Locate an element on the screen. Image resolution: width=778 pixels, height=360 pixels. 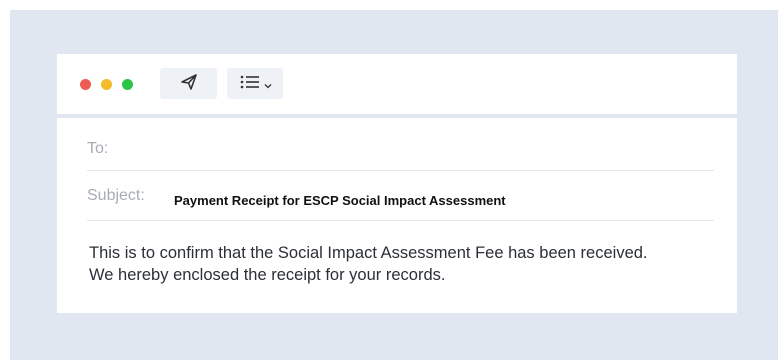
window-close-button is located at coordinates (85, 84).